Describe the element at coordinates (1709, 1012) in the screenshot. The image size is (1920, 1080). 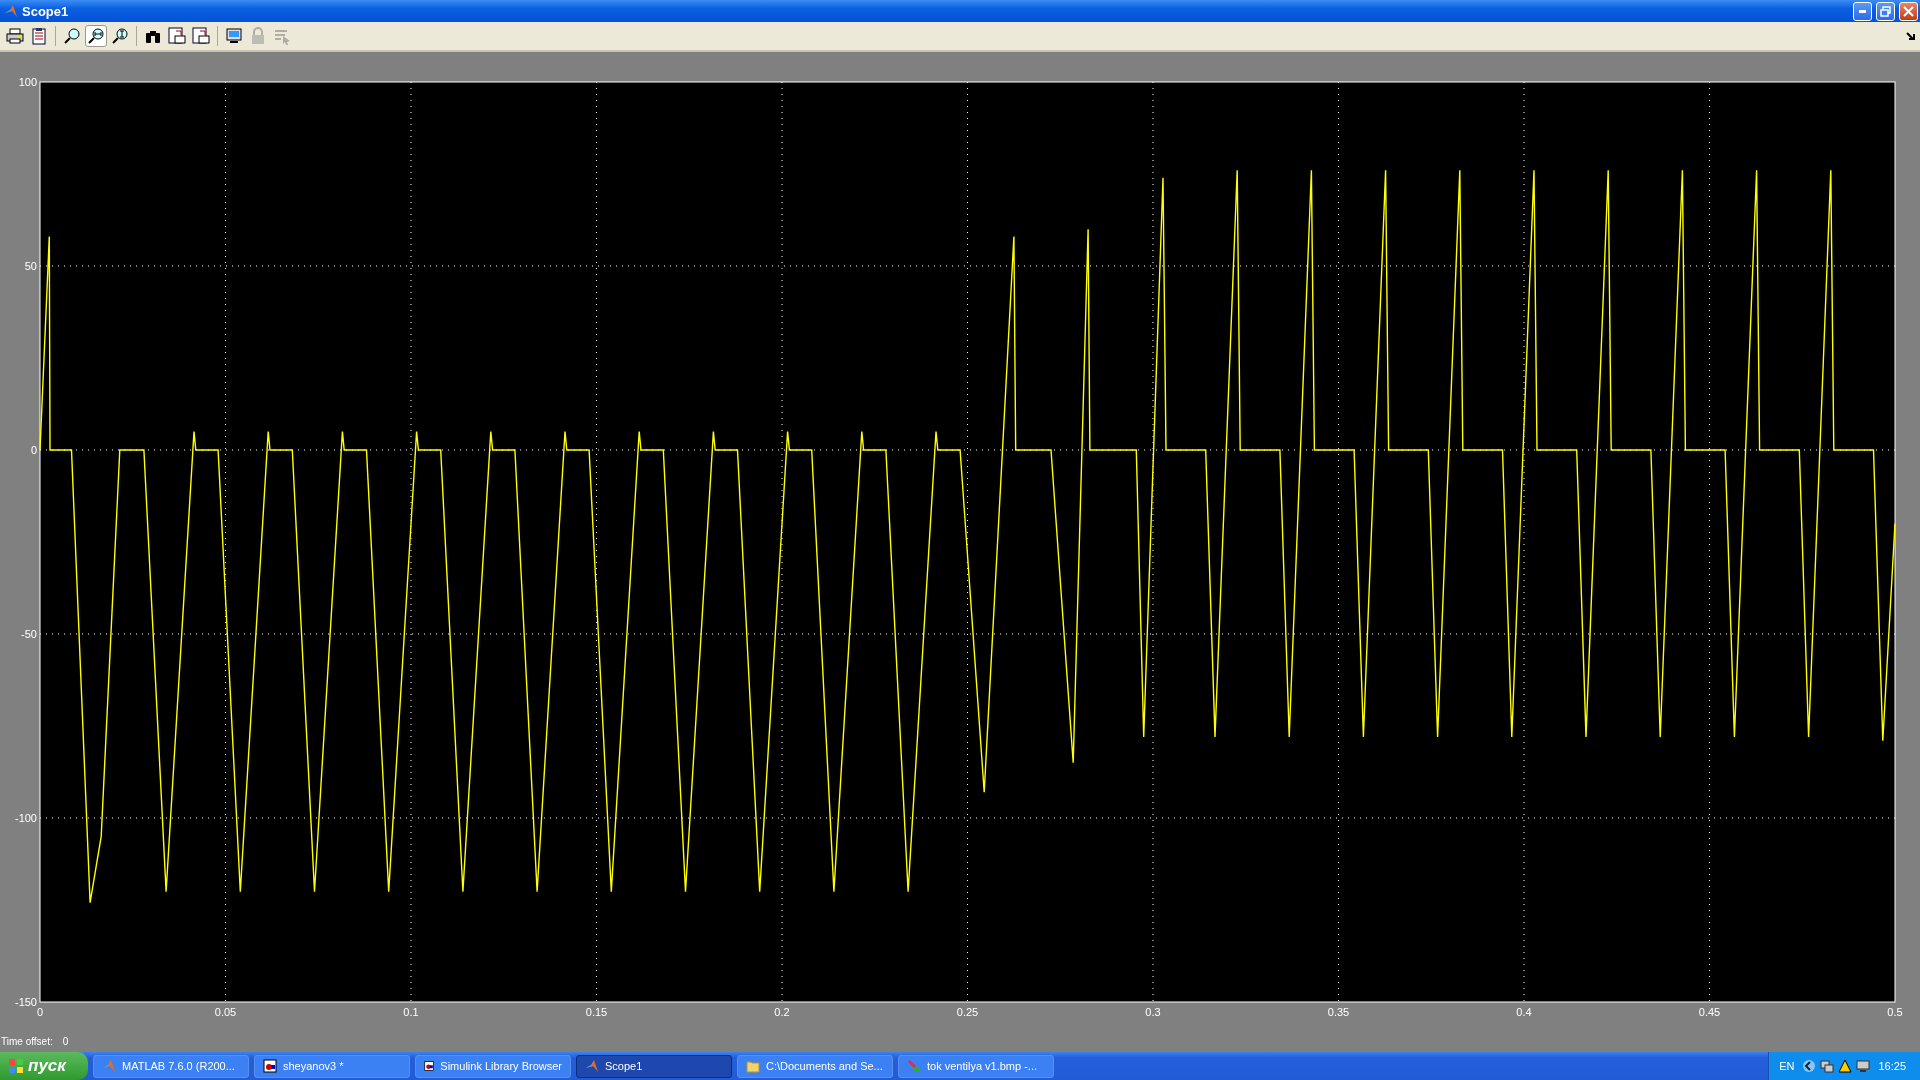
I see `x-tick-label: 0.45` at that location.